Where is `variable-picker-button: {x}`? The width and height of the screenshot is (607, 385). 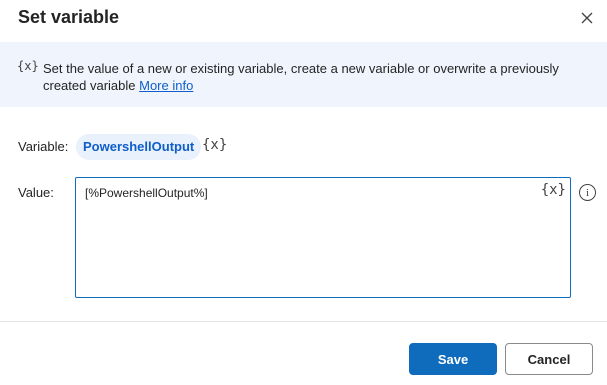
variable-picker-button: {x} is located at coordinates (214, 145).